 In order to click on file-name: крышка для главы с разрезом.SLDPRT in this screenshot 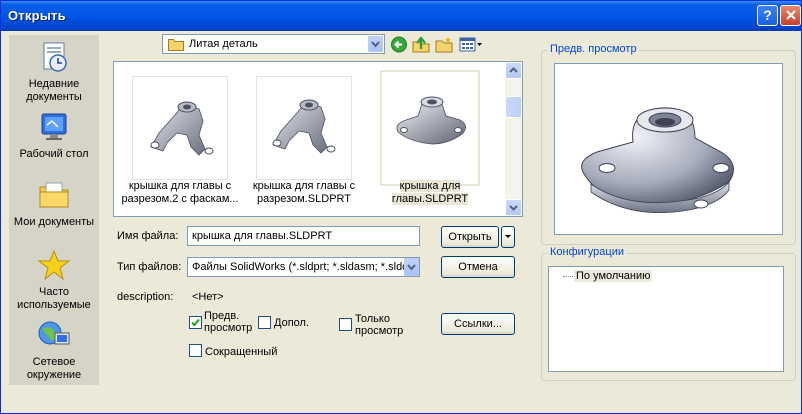, I will do `click(304, 193)`.